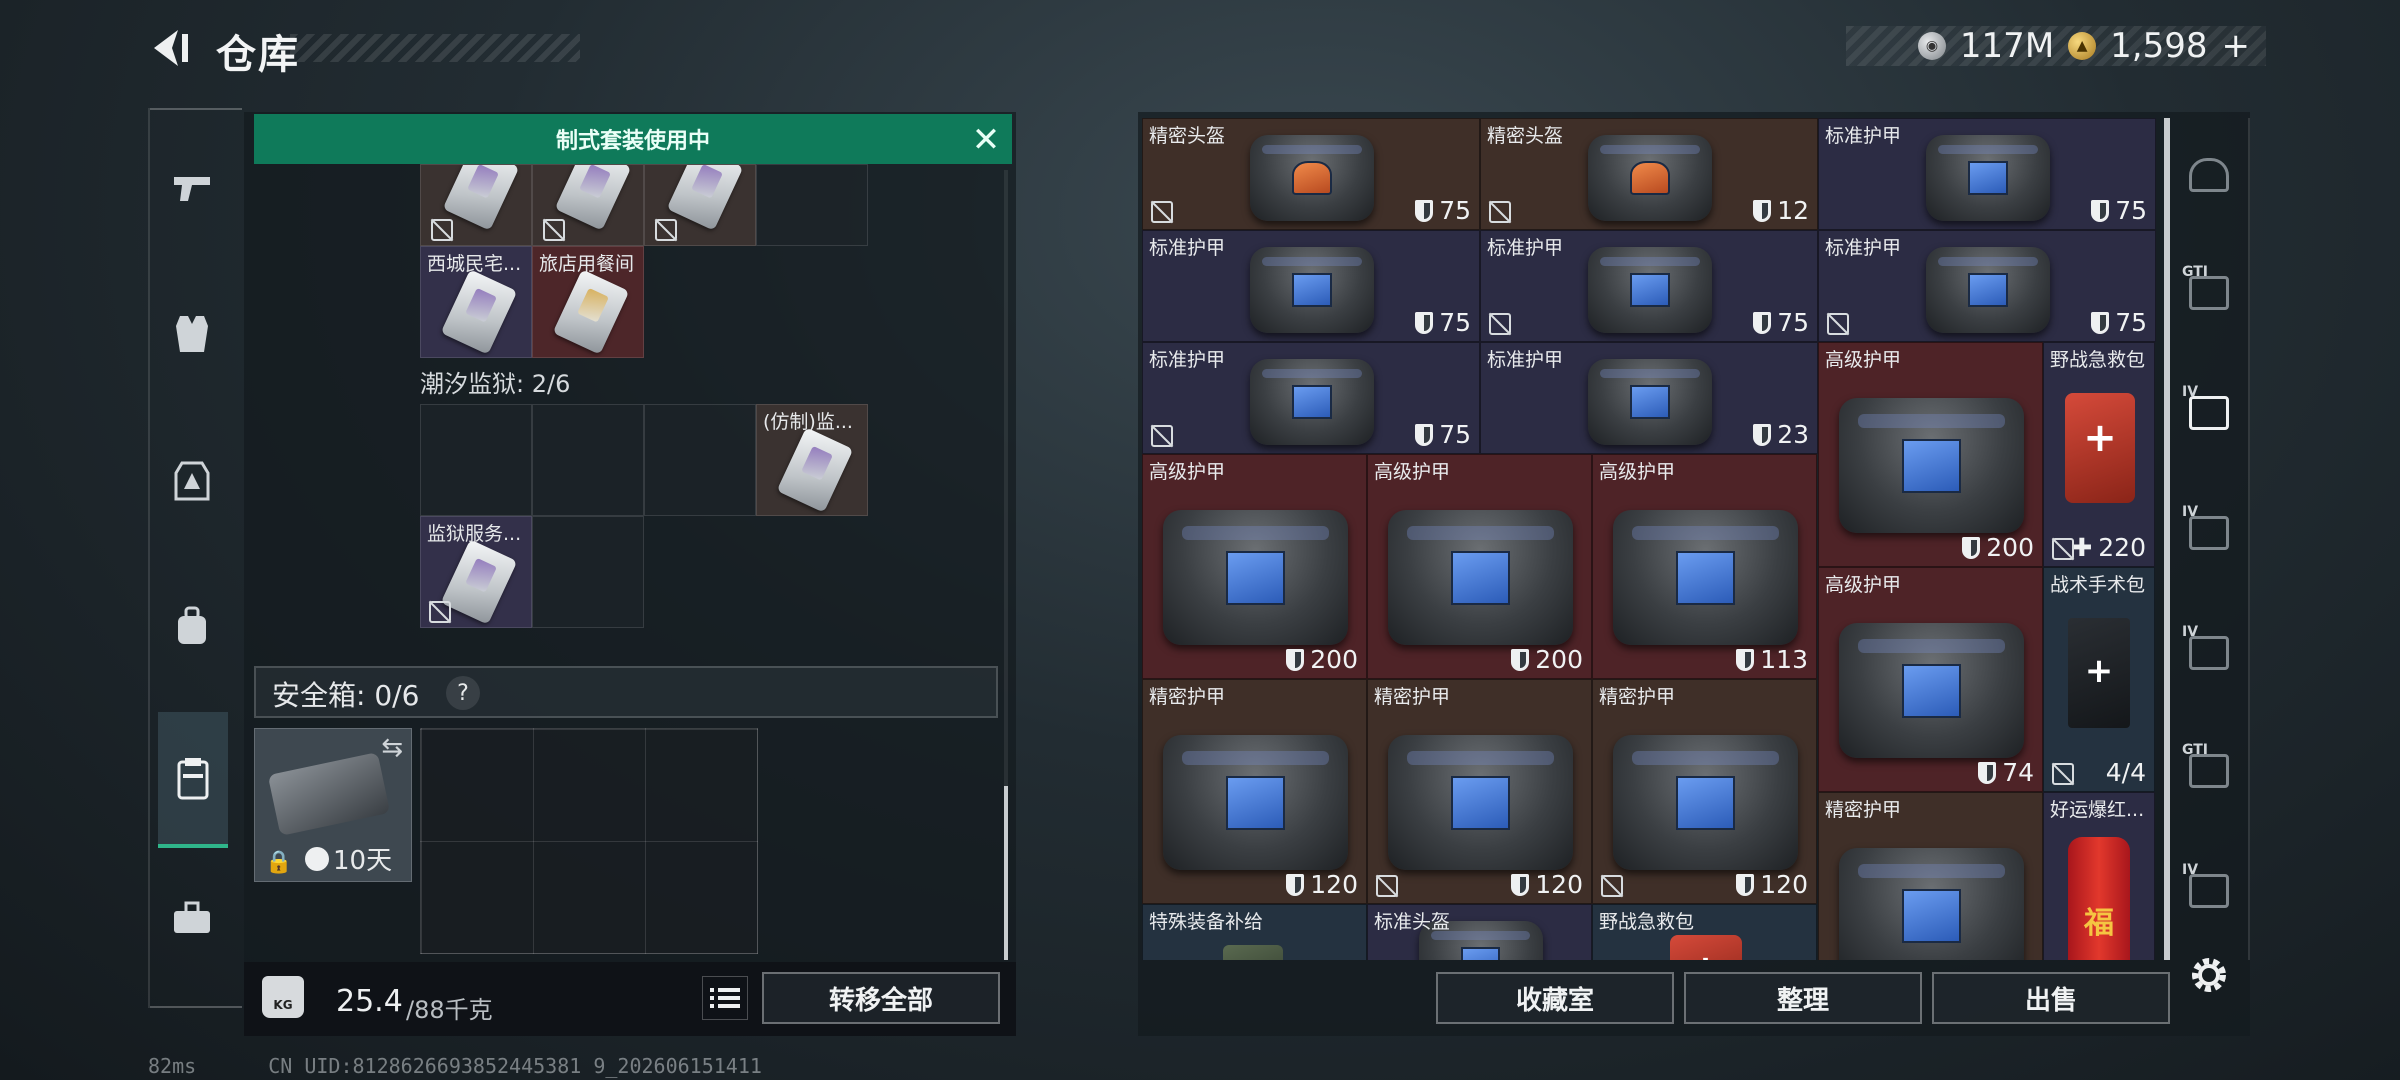 The width and height of the screenshot is (2400, 1080). Describe the element at coordinates (588, 302) in the screenshot. I see `item-cell: 旅店用餐间` at that location.